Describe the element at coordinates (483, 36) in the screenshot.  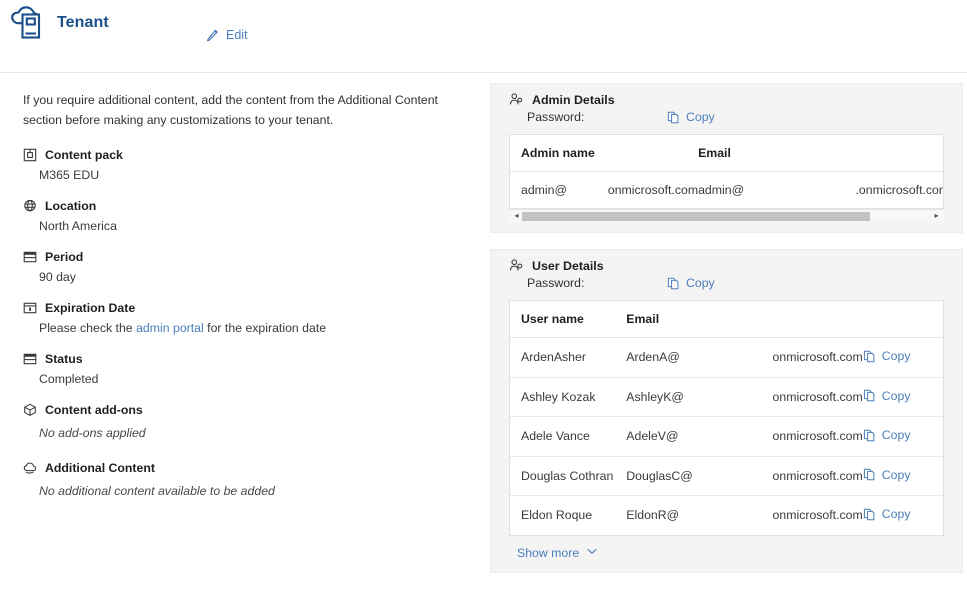
I see `page-header: Tenant Edit` at that location.